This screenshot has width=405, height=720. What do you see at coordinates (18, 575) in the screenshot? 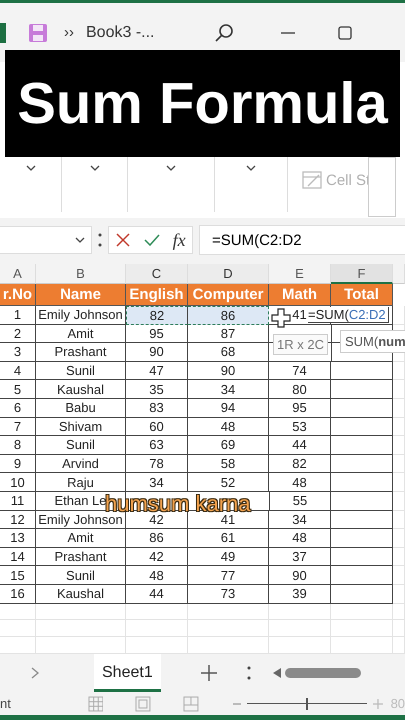
I see `table-cell: 15` at bounding box center [18, 575].